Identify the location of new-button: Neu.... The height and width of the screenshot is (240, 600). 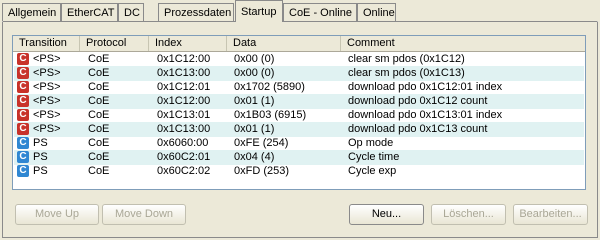
(386, 214).